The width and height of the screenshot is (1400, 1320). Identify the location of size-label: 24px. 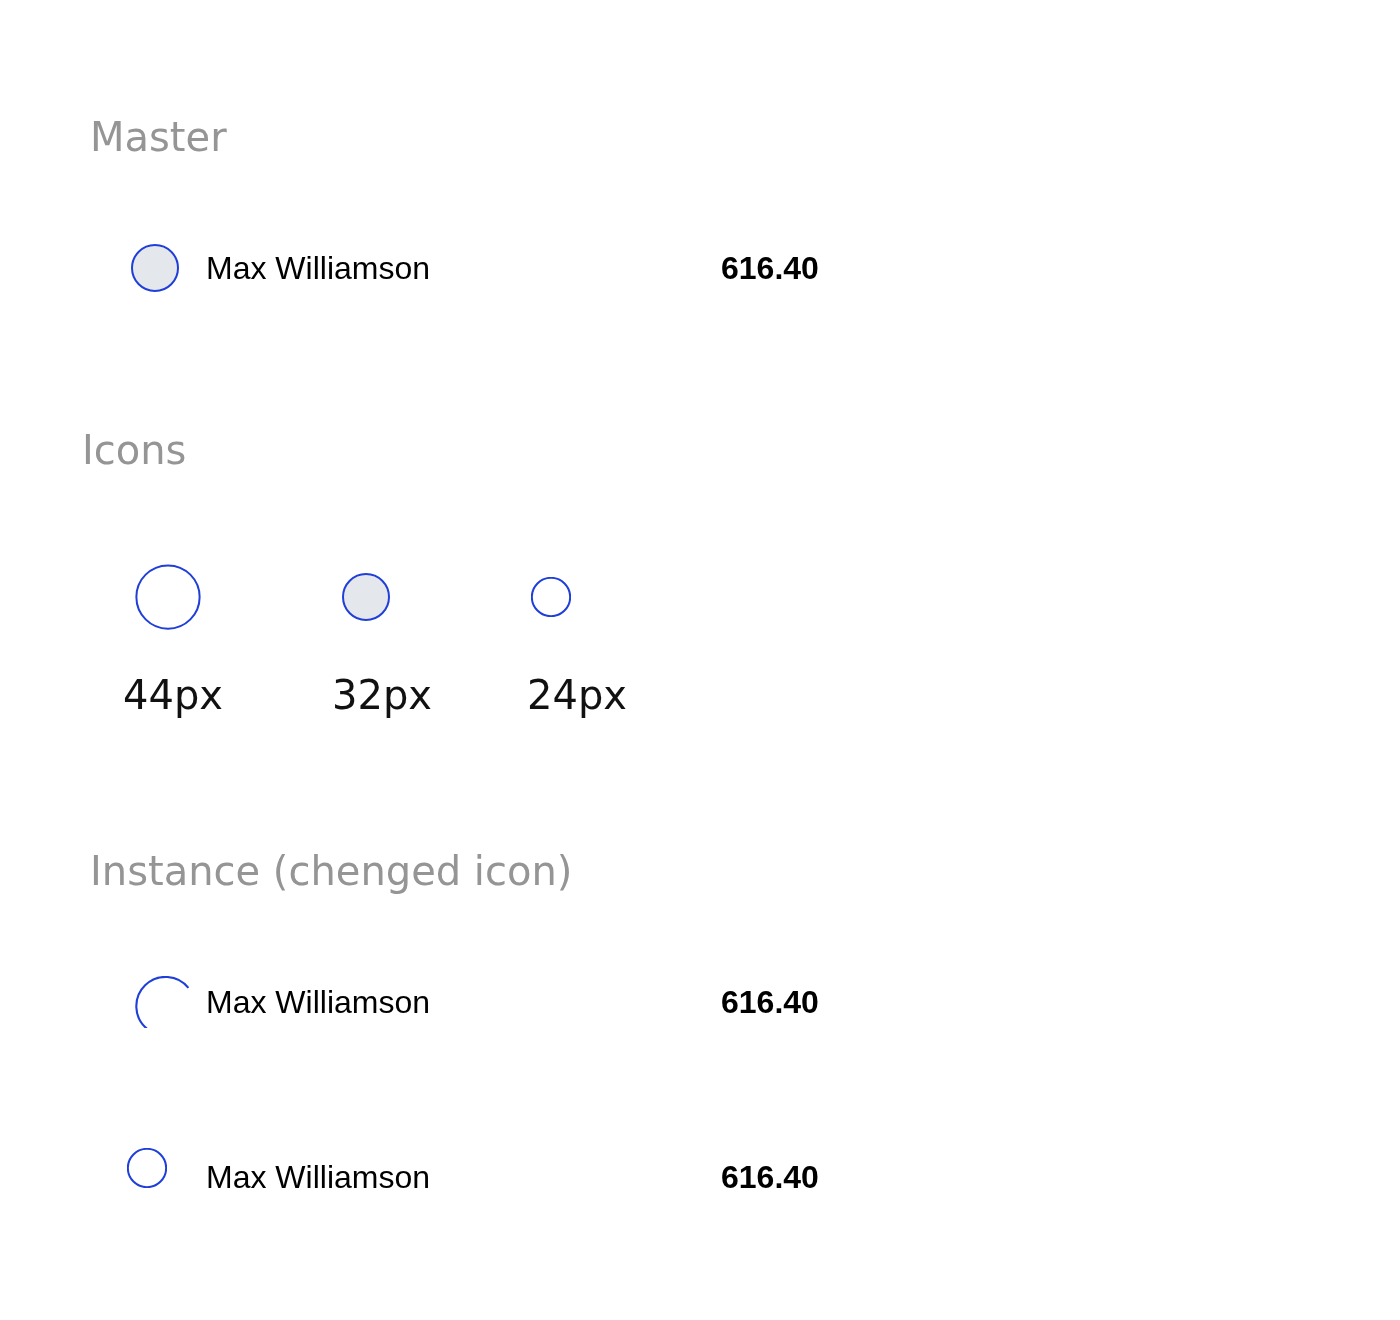
(577, 695).